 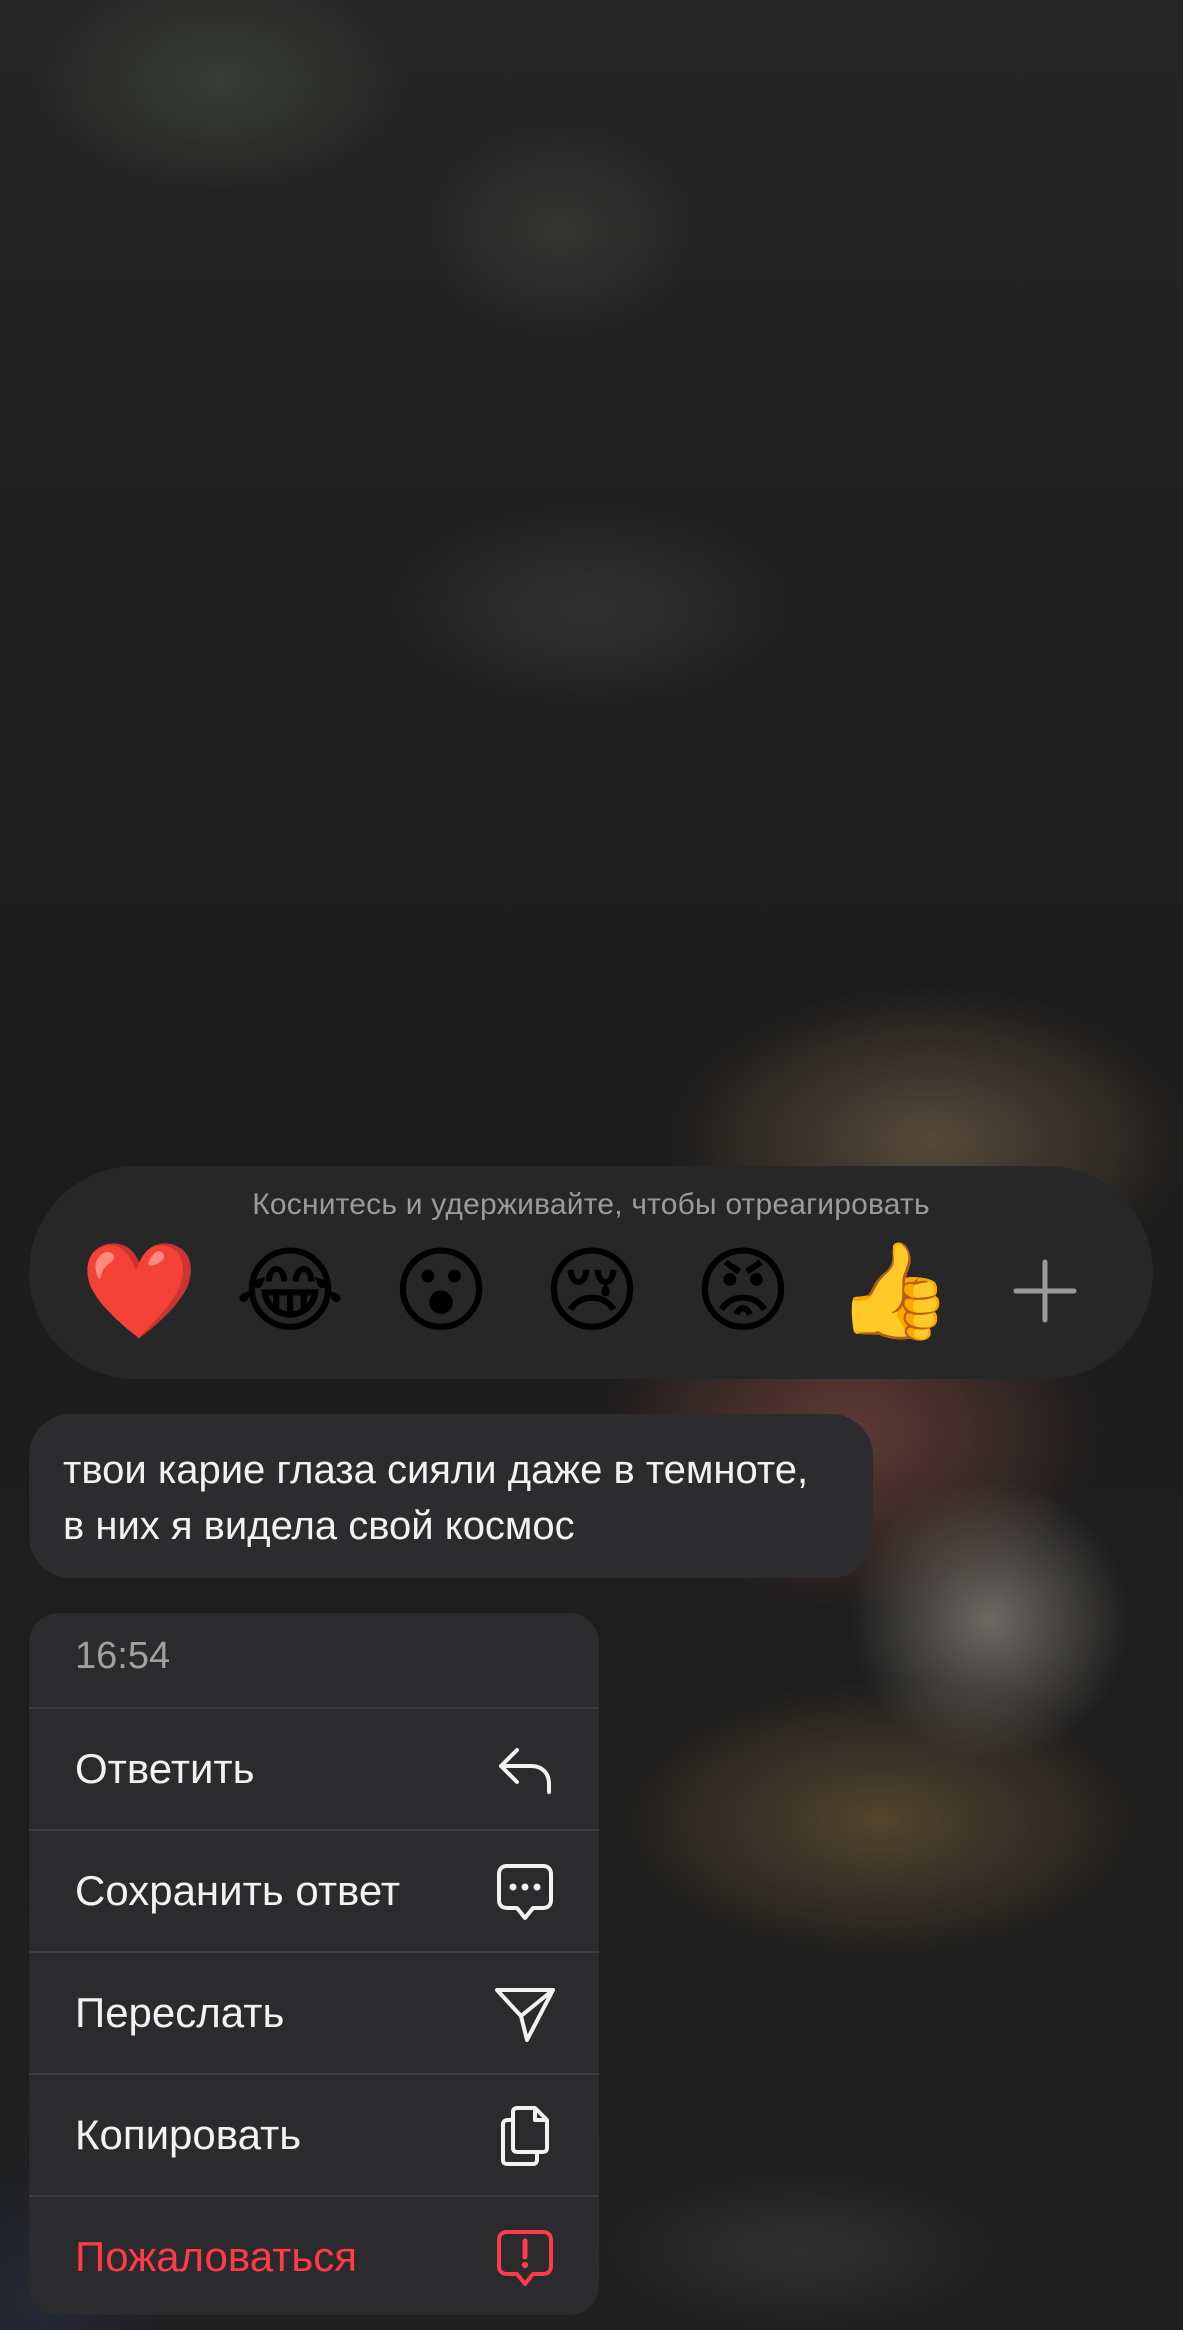 I want to click on crying-reaction: 😢, so click(x=592, y=1291).